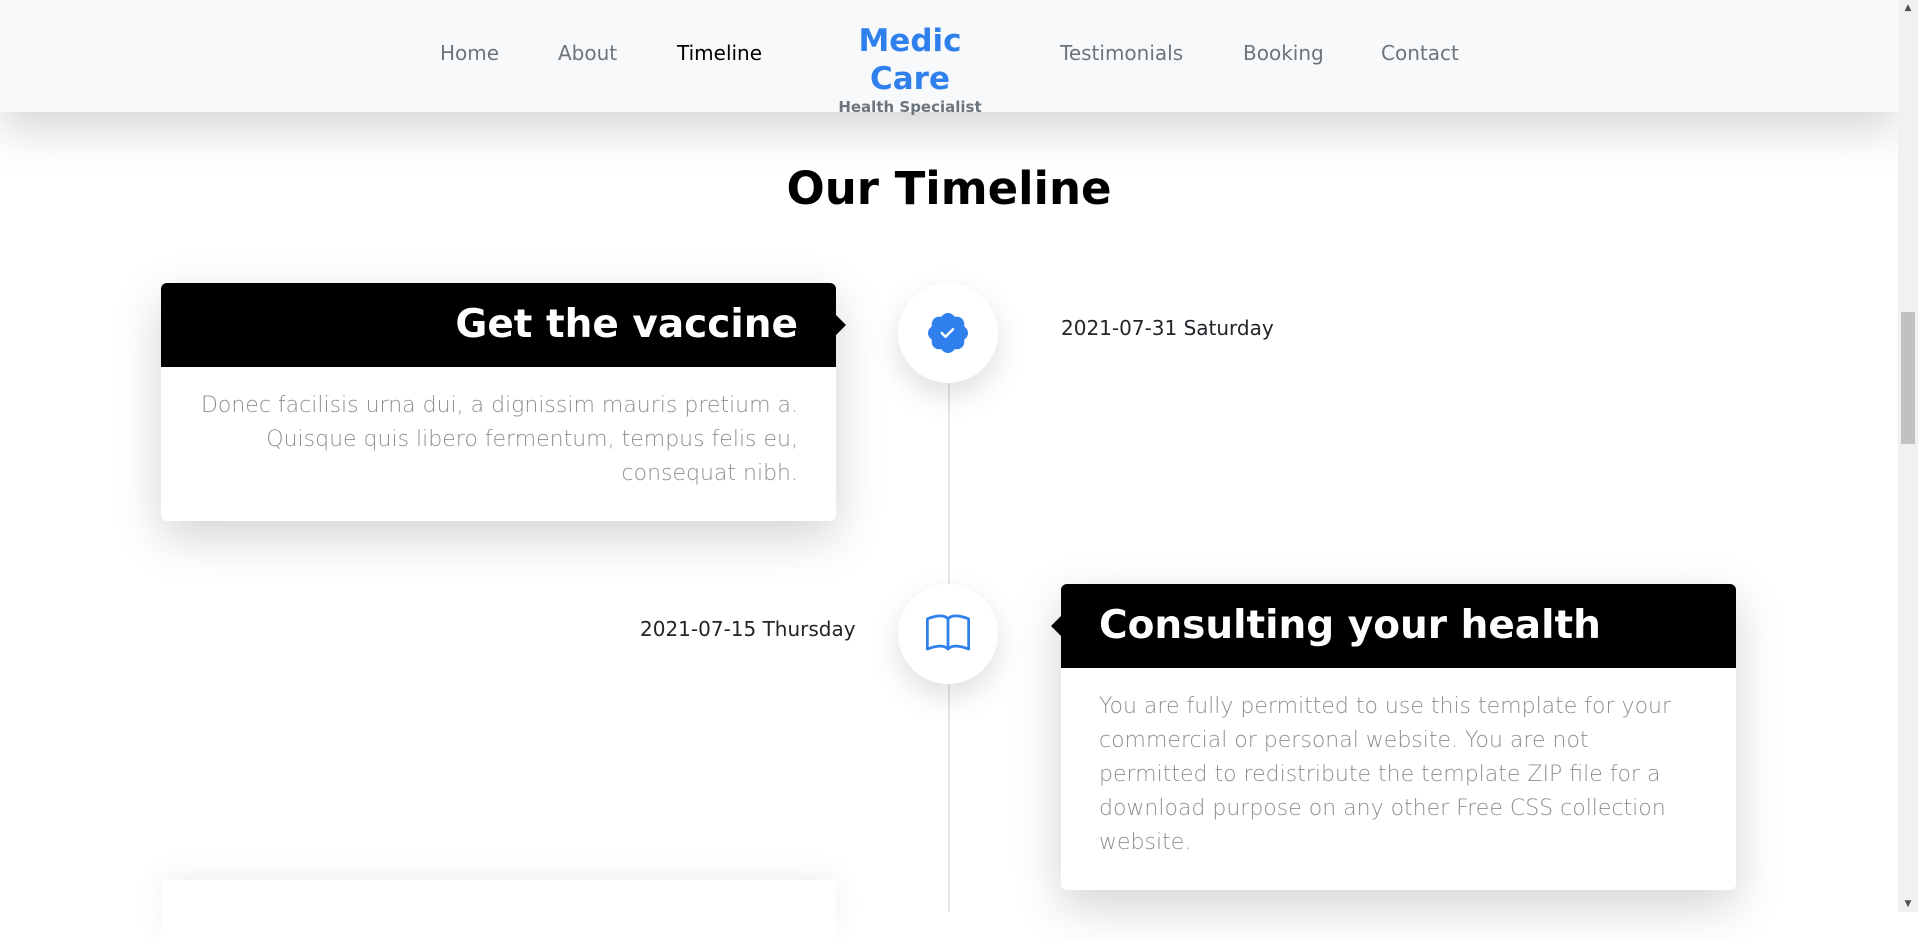 The width and height of the screenshot is (1918, 940). I want to click on brand-logo: Medic Care Health Specialist, so click(910, 69).